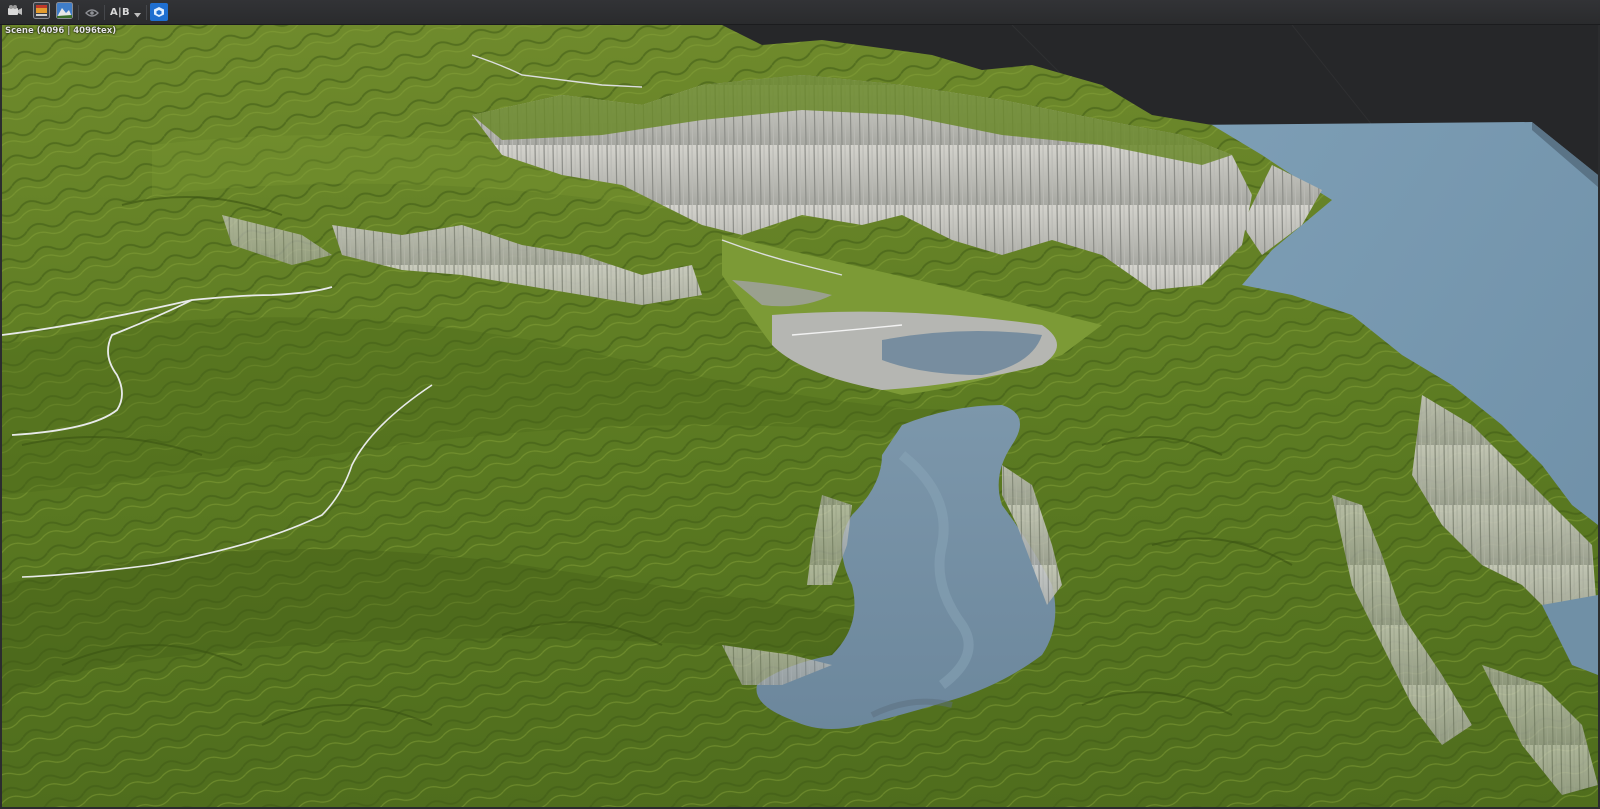 The height and width of the screenshot is (809, 1600). I want to click on render-preview-icon, so click(41, 12).